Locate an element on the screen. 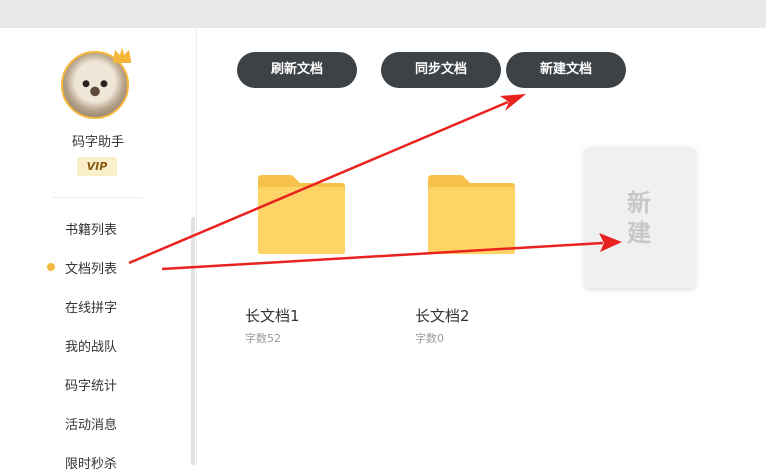  document-word-count: 字数0 is located at coordinates (429, 338).